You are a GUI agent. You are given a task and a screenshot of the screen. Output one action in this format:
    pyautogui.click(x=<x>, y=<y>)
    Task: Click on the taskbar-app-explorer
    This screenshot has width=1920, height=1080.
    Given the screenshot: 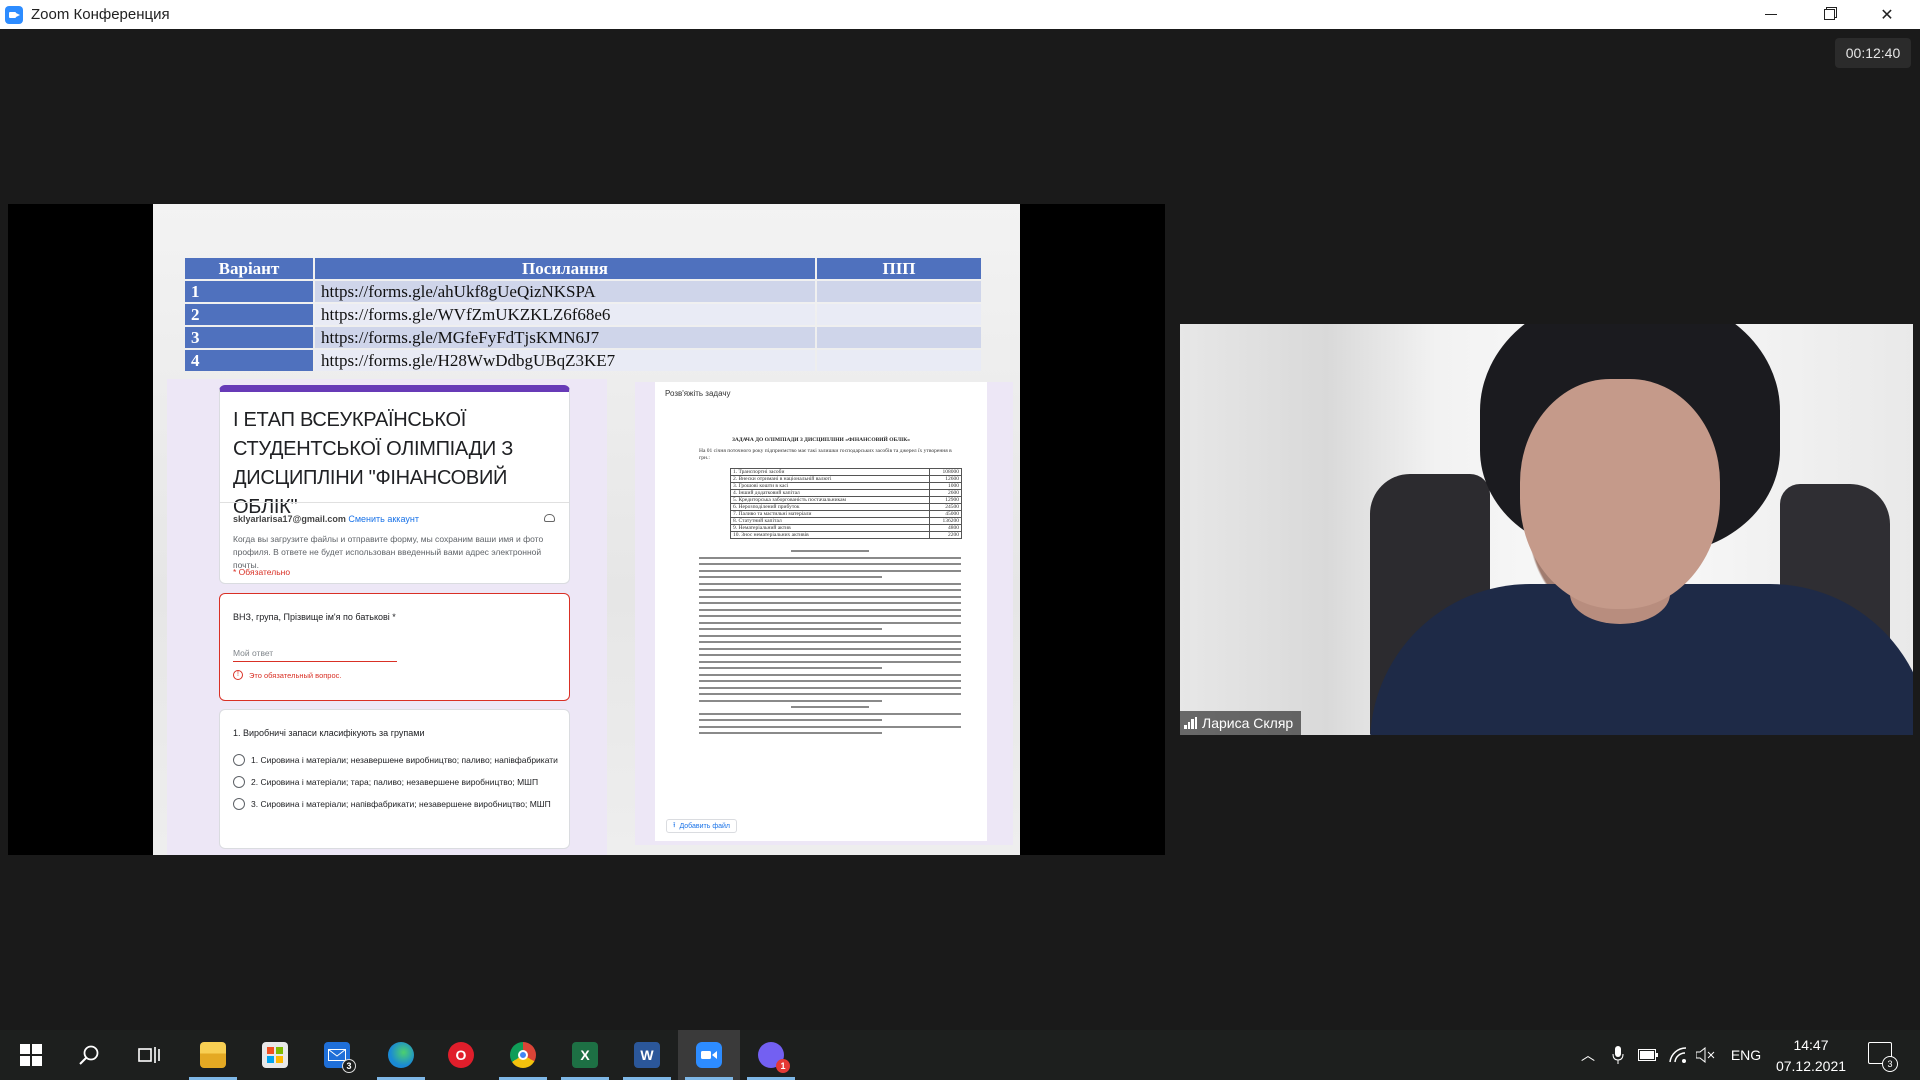 What is the action you would take?
    pyautogui.click(x=213, y=1055)
    